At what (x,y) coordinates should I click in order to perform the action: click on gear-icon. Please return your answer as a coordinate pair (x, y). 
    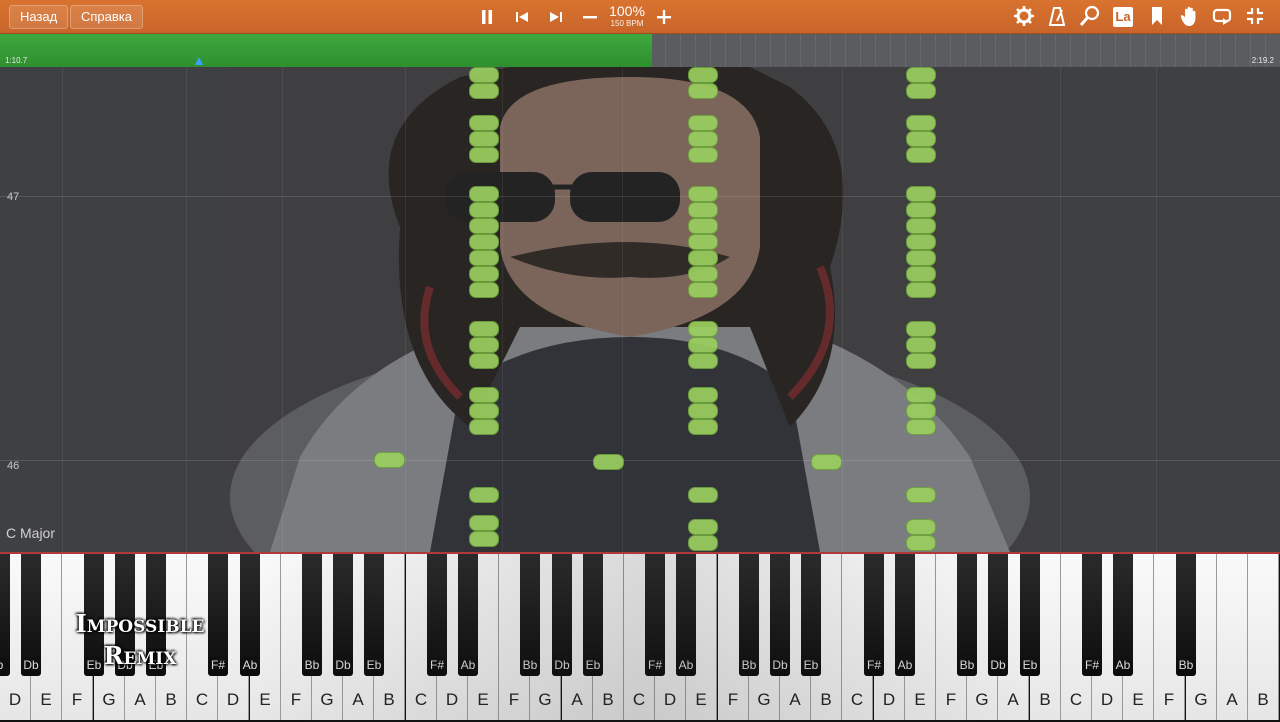
    Looking at the image, I should click on (1024, 16).